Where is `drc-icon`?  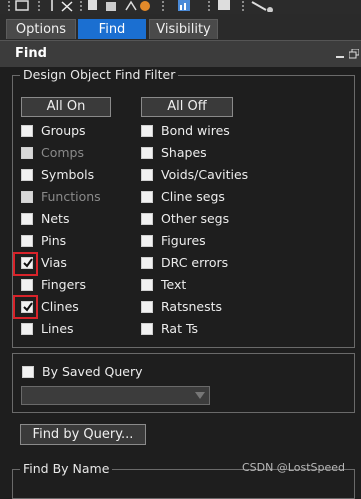
drc-icon is located at coordinates (145, 6).